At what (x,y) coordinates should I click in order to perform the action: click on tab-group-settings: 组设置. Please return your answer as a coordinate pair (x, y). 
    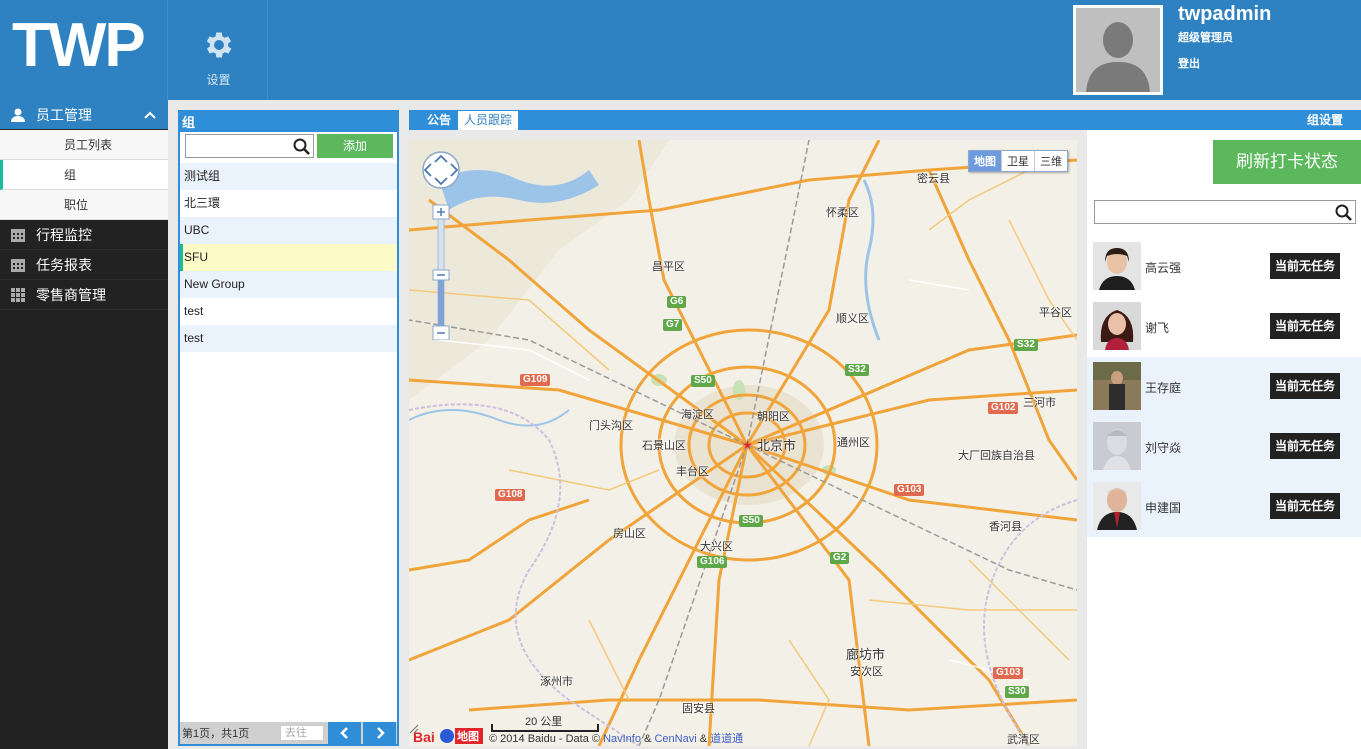
    Looking at the image, I should click on (1325, 120).